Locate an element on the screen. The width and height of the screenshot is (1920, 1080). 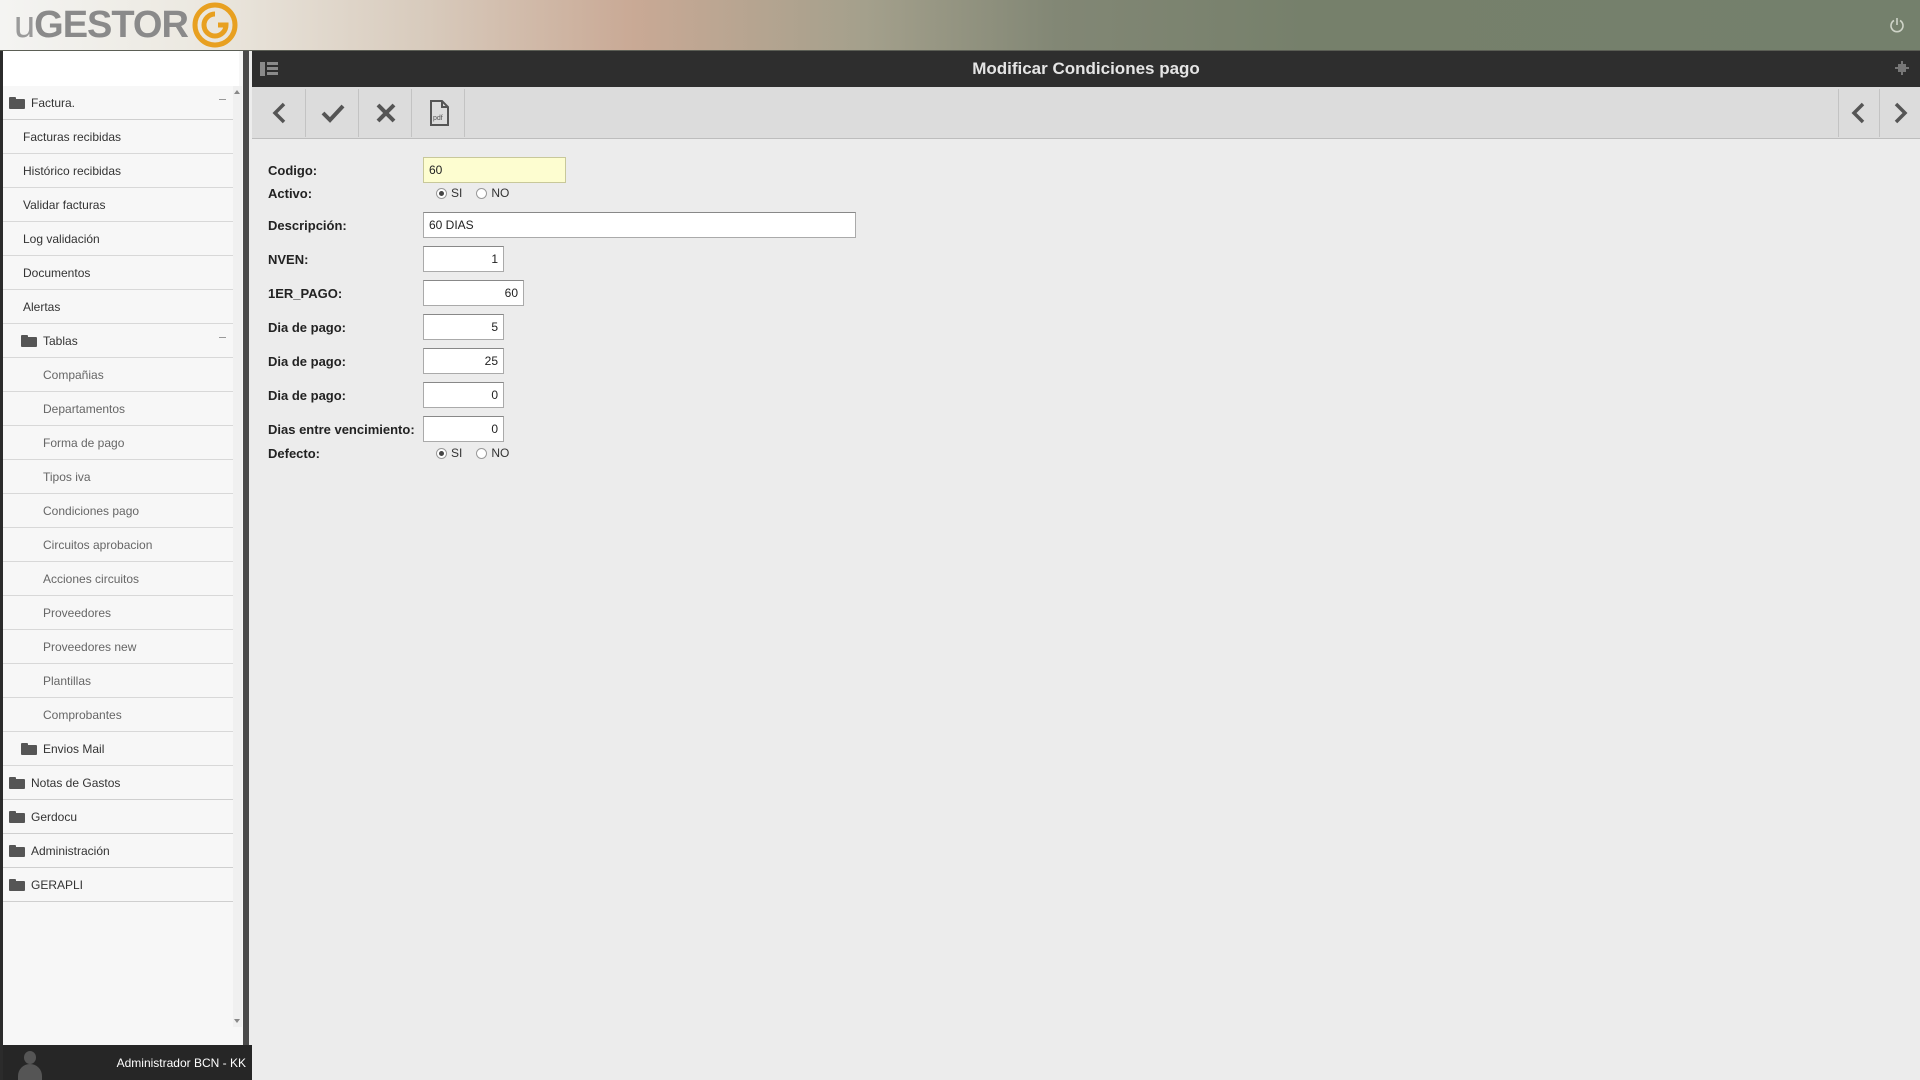
scroll-up-icon is located at coordinates (237, 92).